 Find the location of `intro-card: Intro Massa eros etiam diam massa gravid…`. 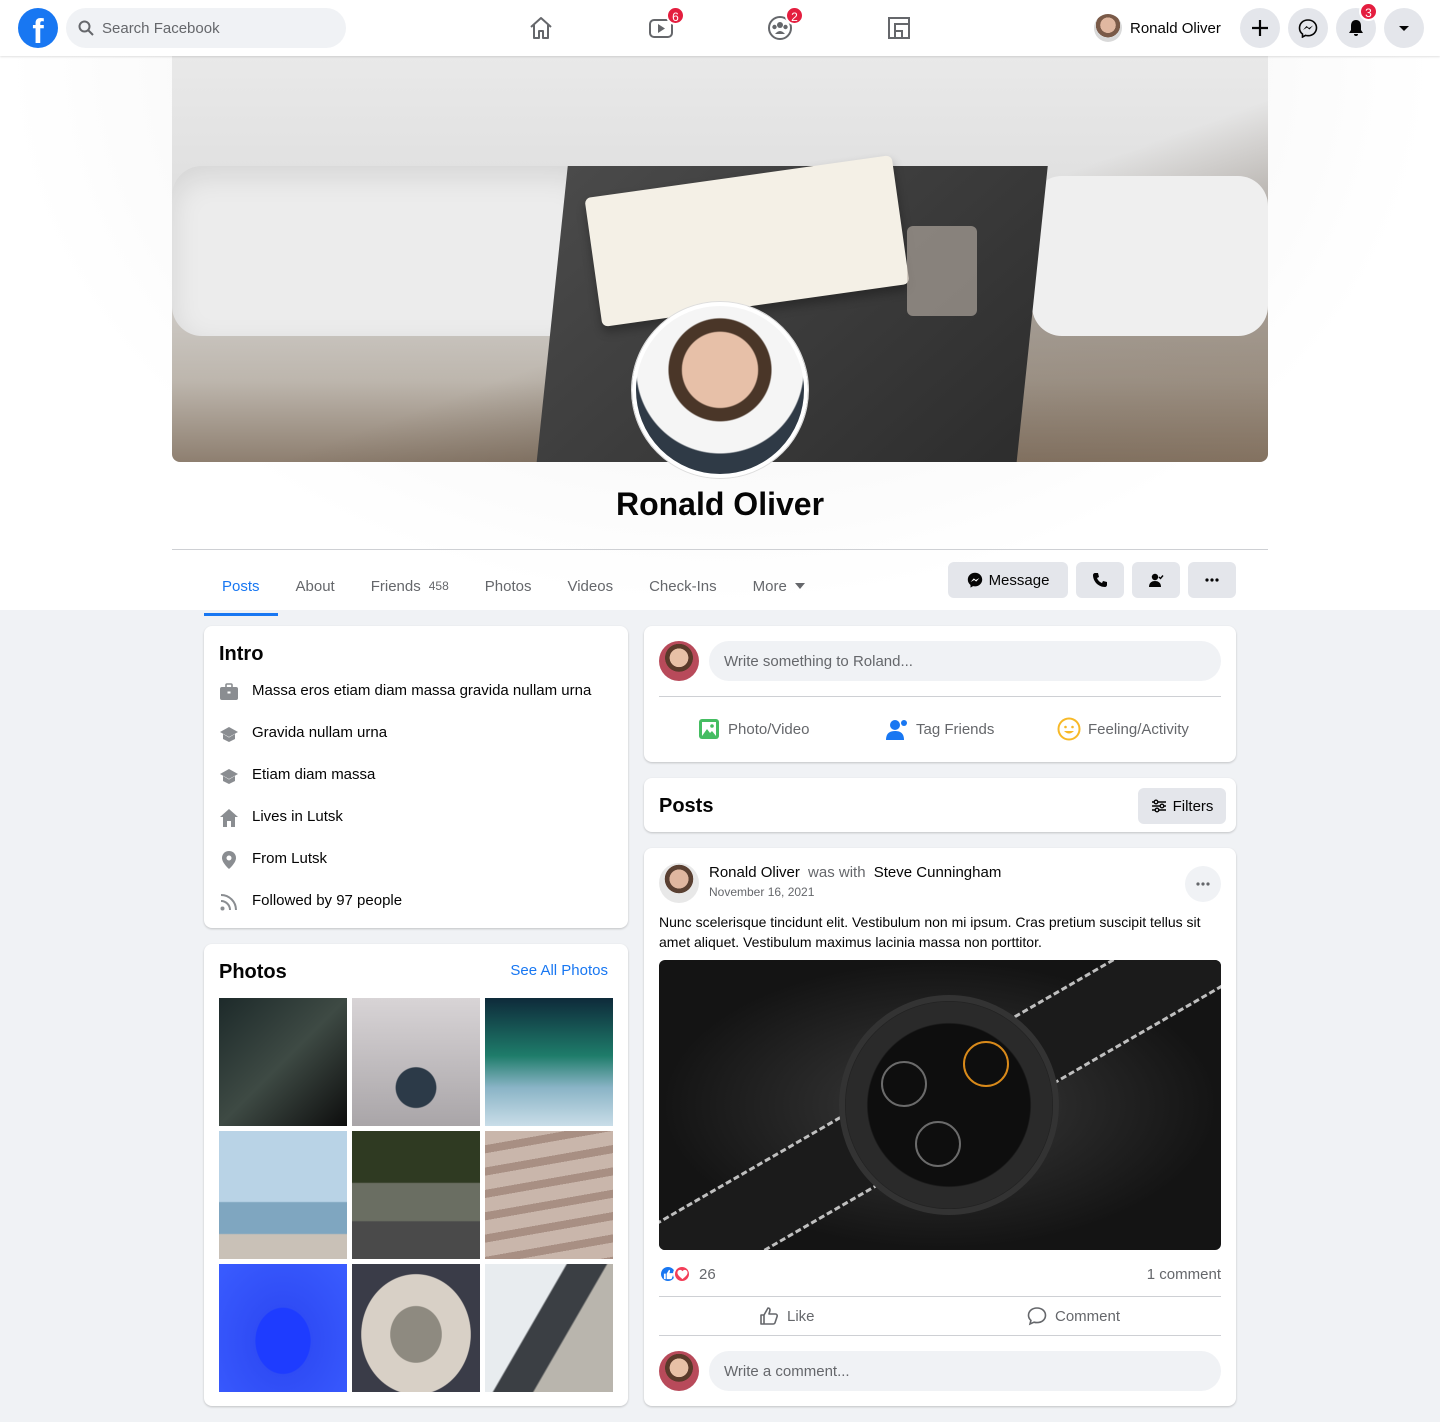

intro-card: Intro Massa eros etiam diam massa gravid… is located at coordinates (416, 777).